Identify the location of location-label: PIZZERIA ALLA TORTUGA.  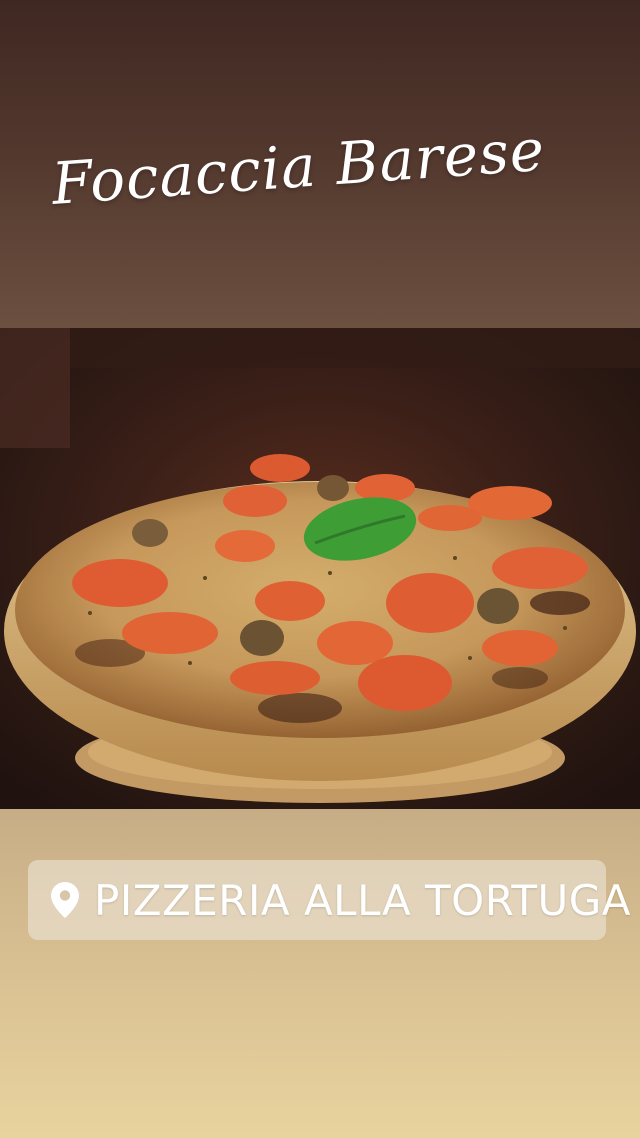
(363, 900).